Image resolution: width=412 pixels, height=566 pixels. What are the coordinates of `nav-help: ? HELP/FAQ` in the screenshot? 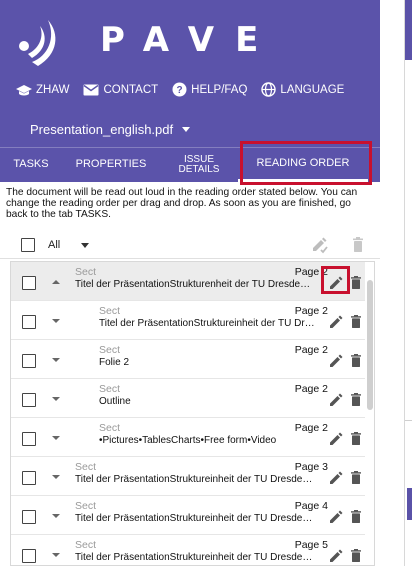 It's located at (209, 89).